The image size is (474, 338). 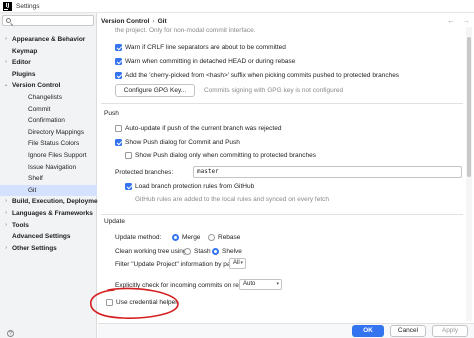 I want to click on update-merge-radio, so click(x=175, y=237).